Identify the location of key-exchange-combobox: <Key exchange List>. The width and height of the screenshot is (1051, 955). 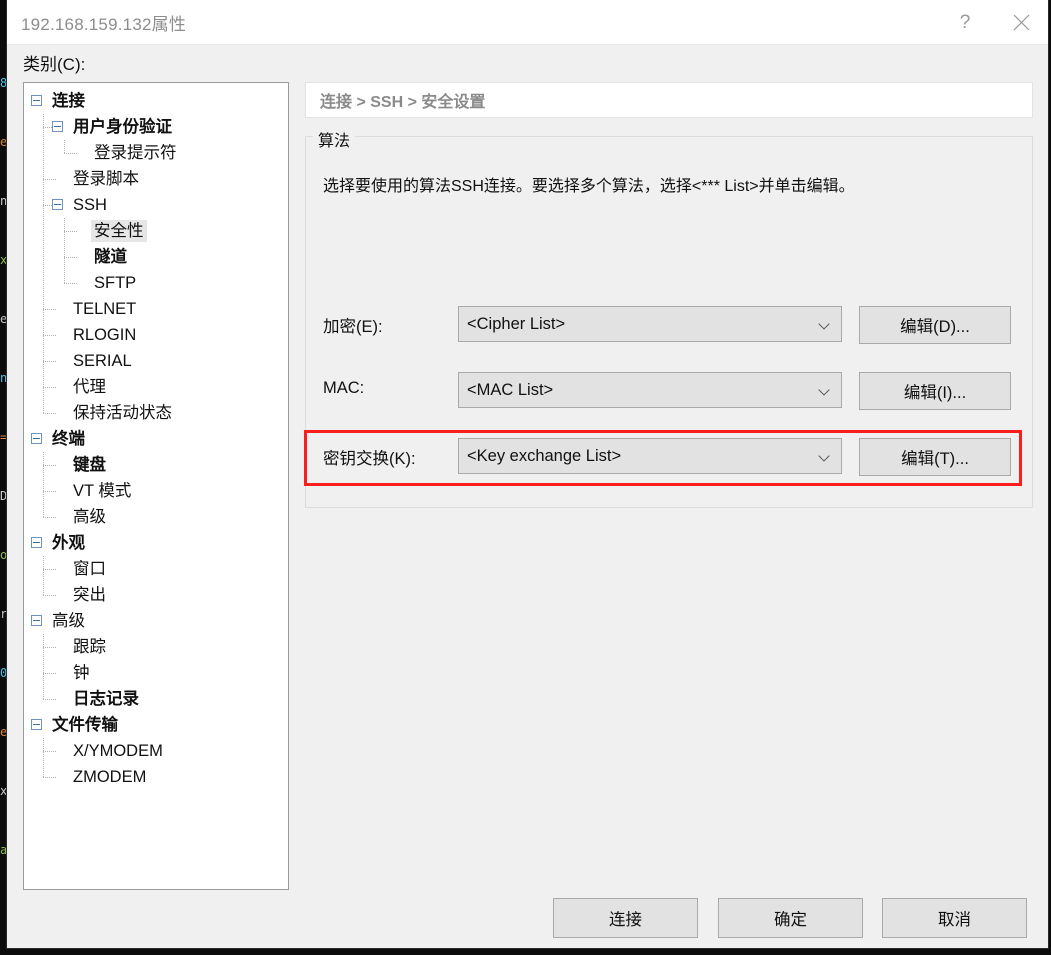
(650, 456).